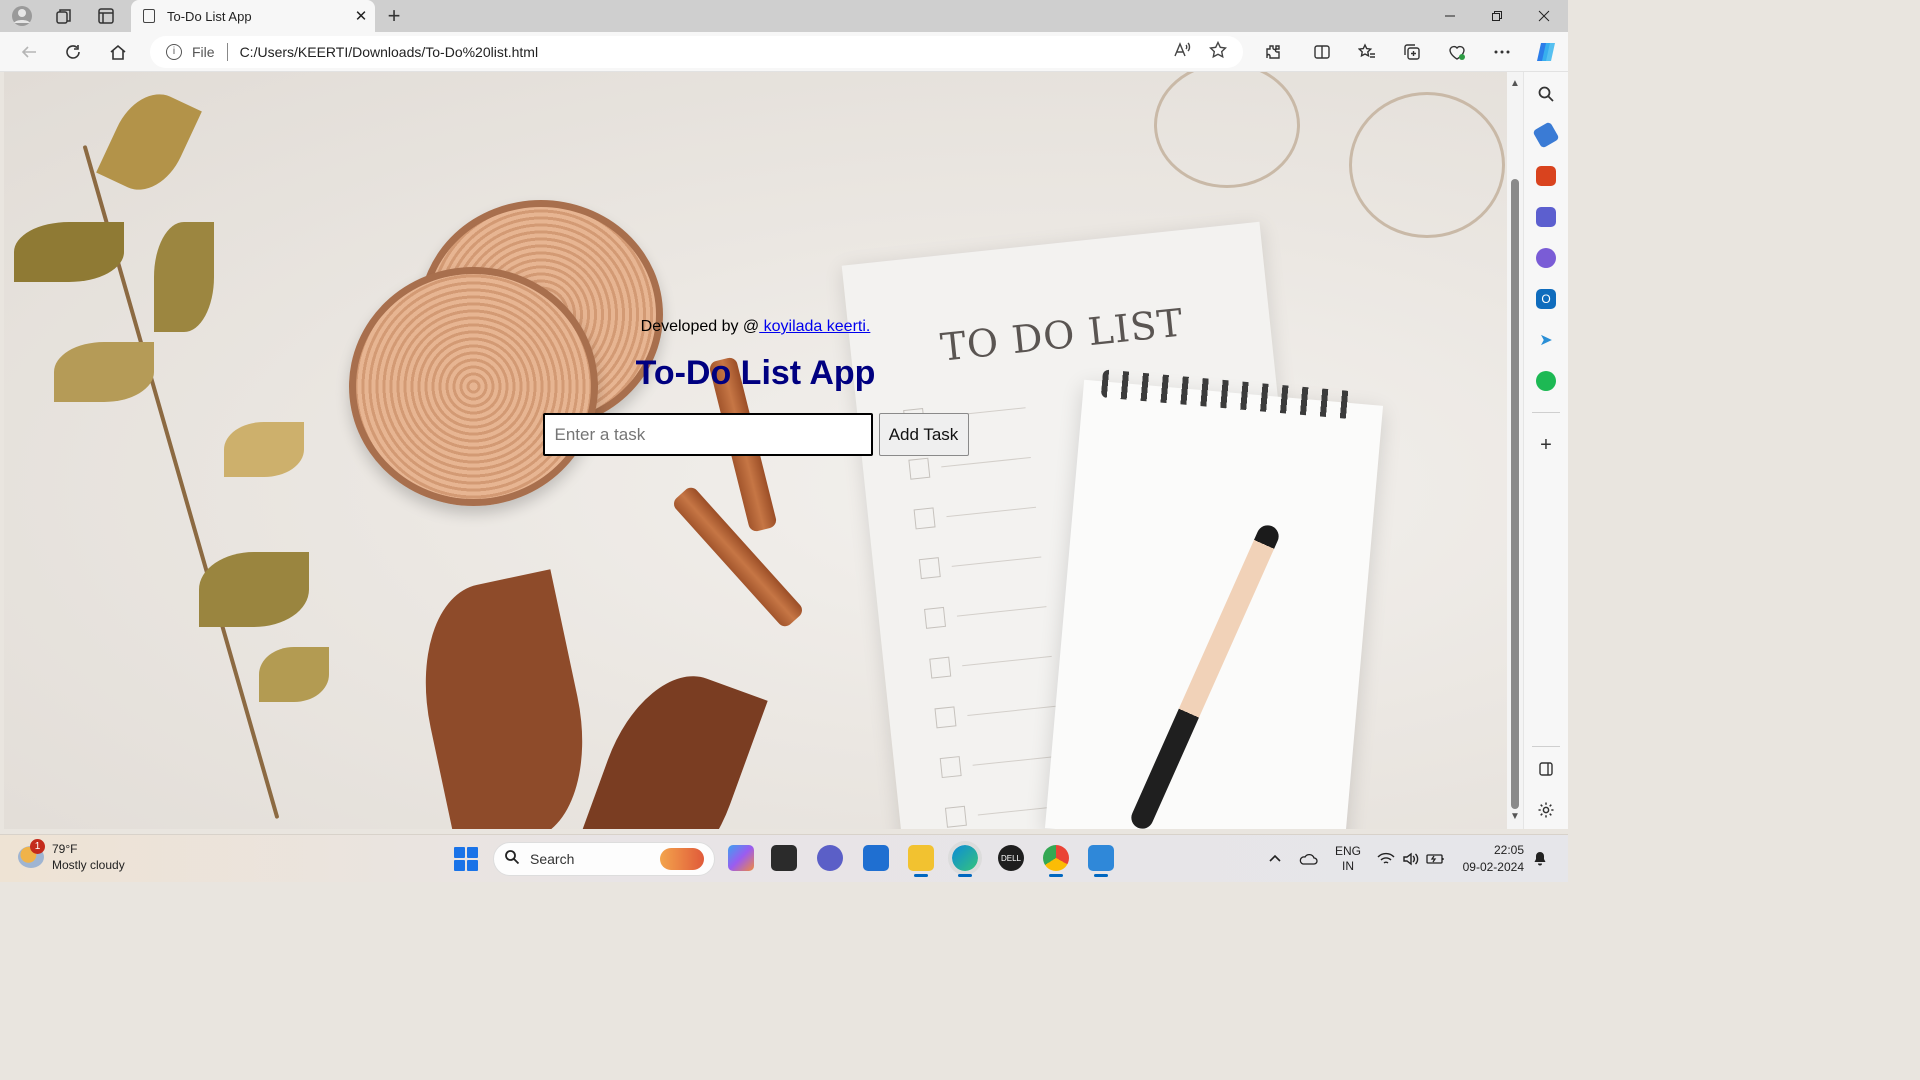  I want to click on language-indicator: ENG IN, so click(1348, 859).